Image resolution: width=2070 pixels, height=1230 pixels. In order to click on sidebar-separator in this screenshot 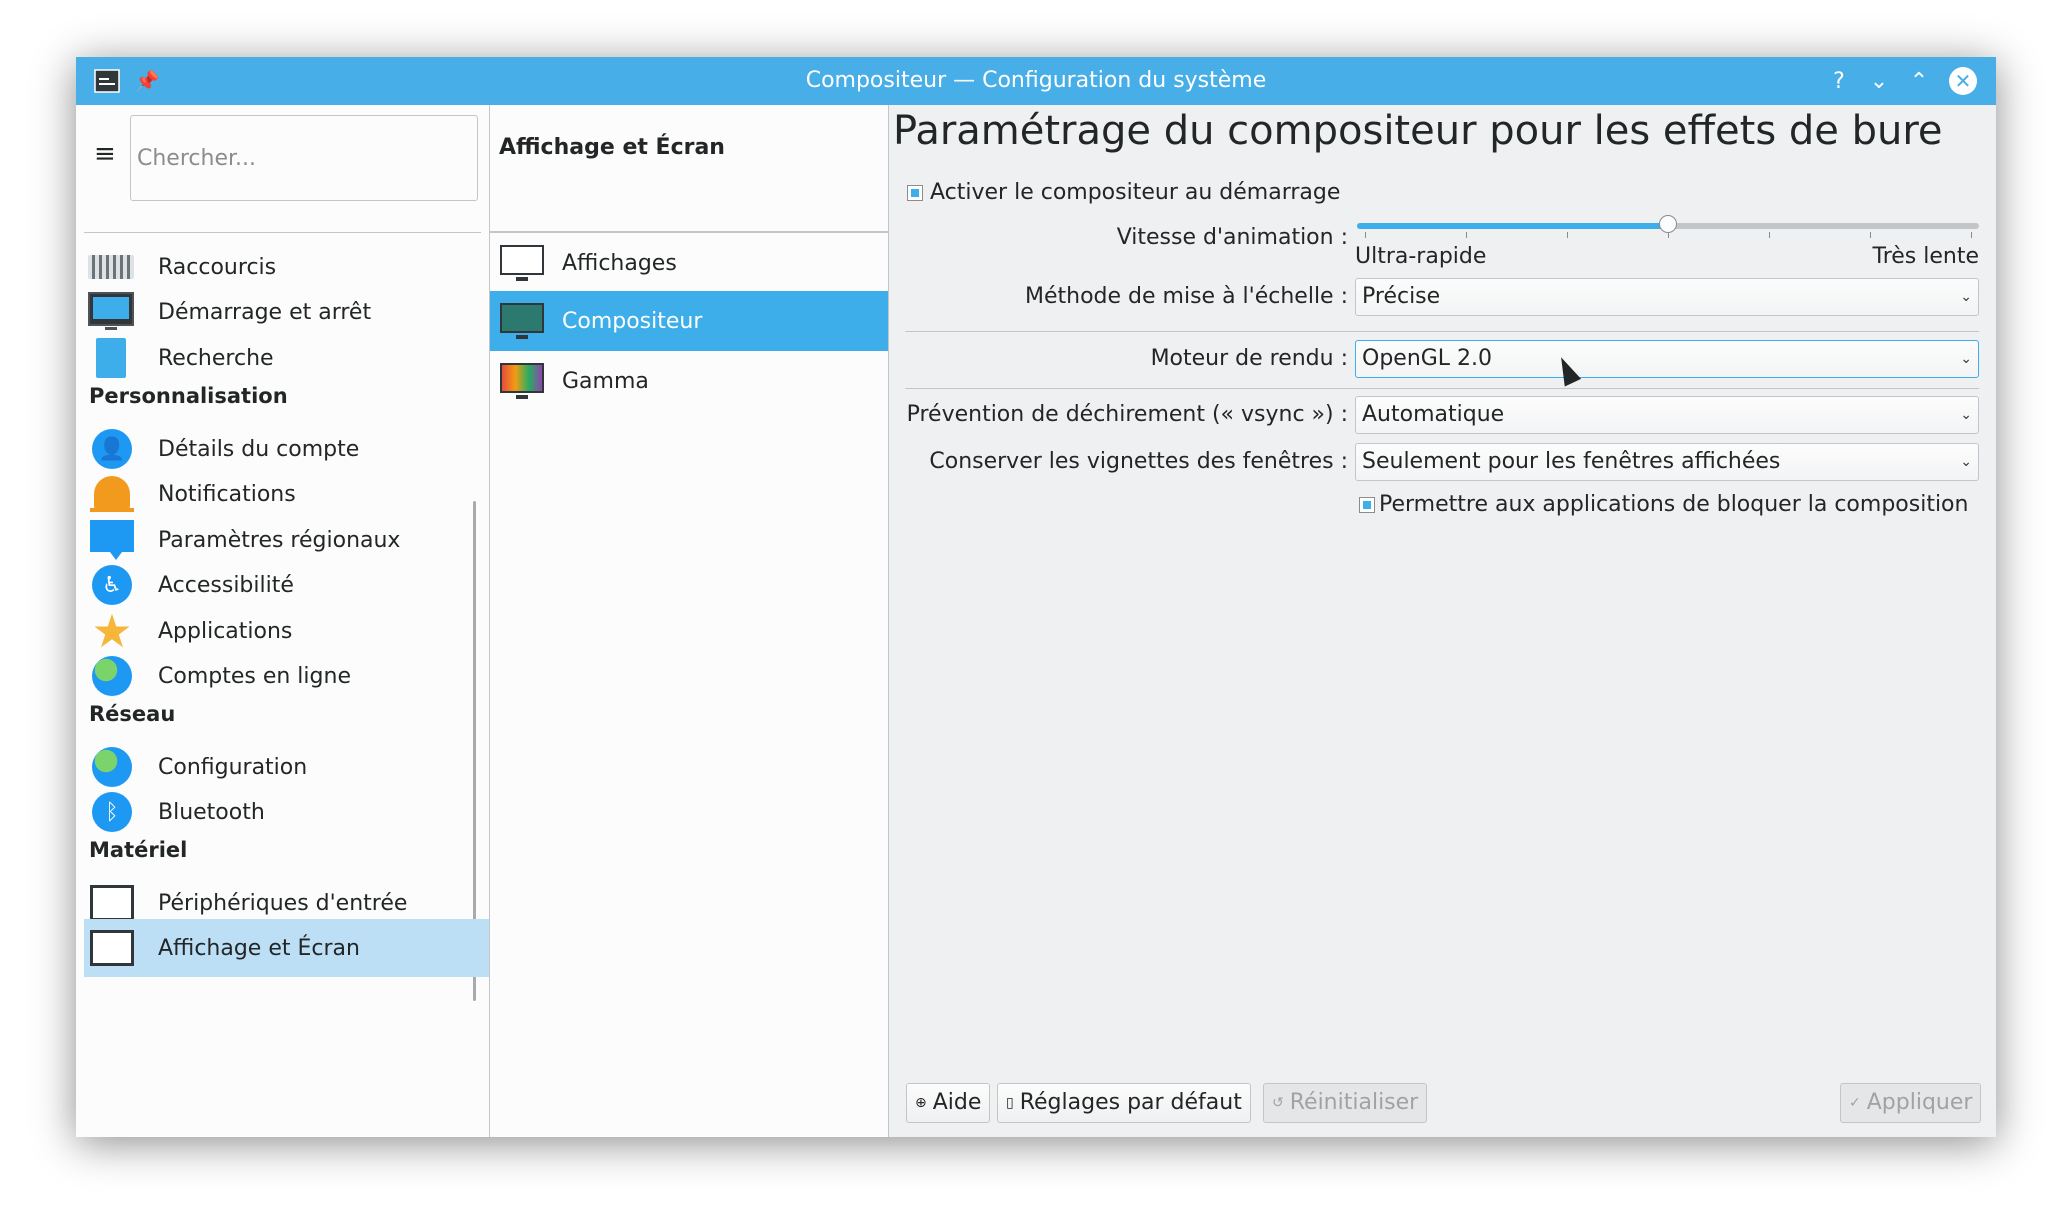, I will do `click(282, 232)`.